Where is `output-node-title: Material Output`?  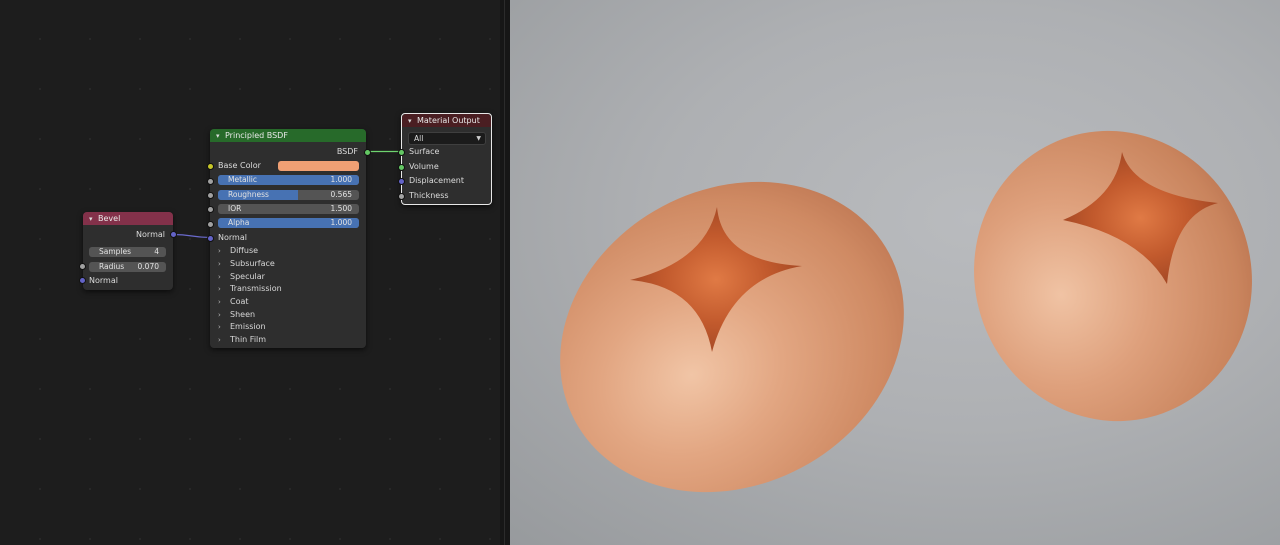
output-node-title: Material Output is located at coordinates (448, 120).